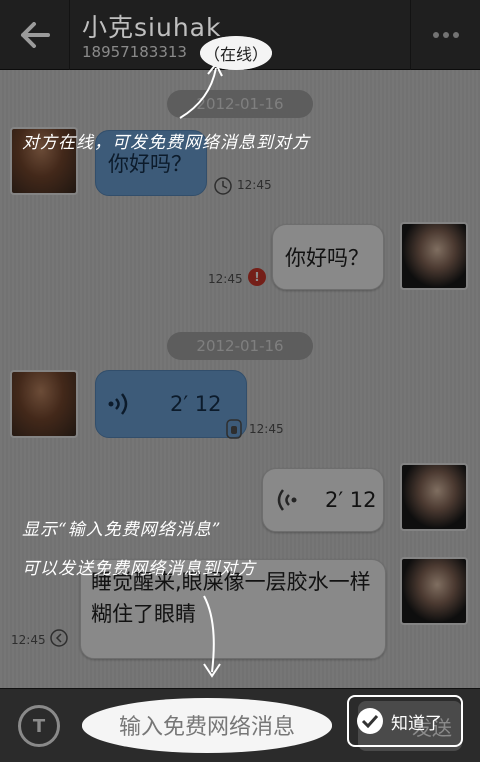  I want to click on back-arrow-icon, so click(35, 35).